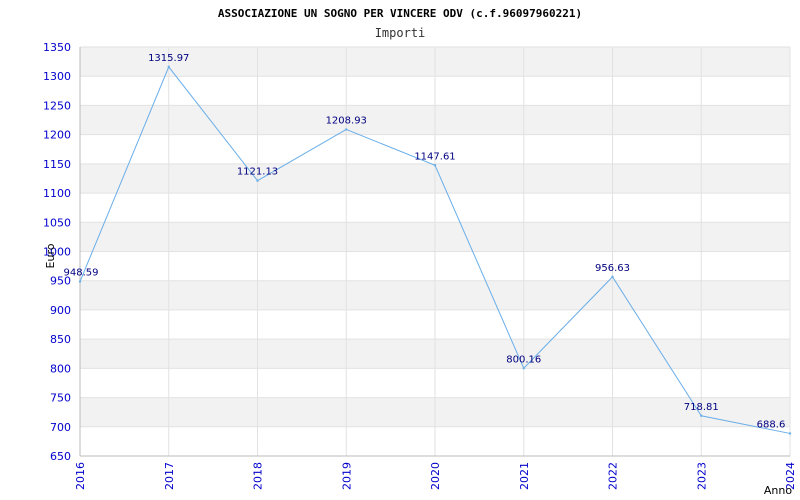  I want to click on x-tick-label: 2022, so click(613, 476).